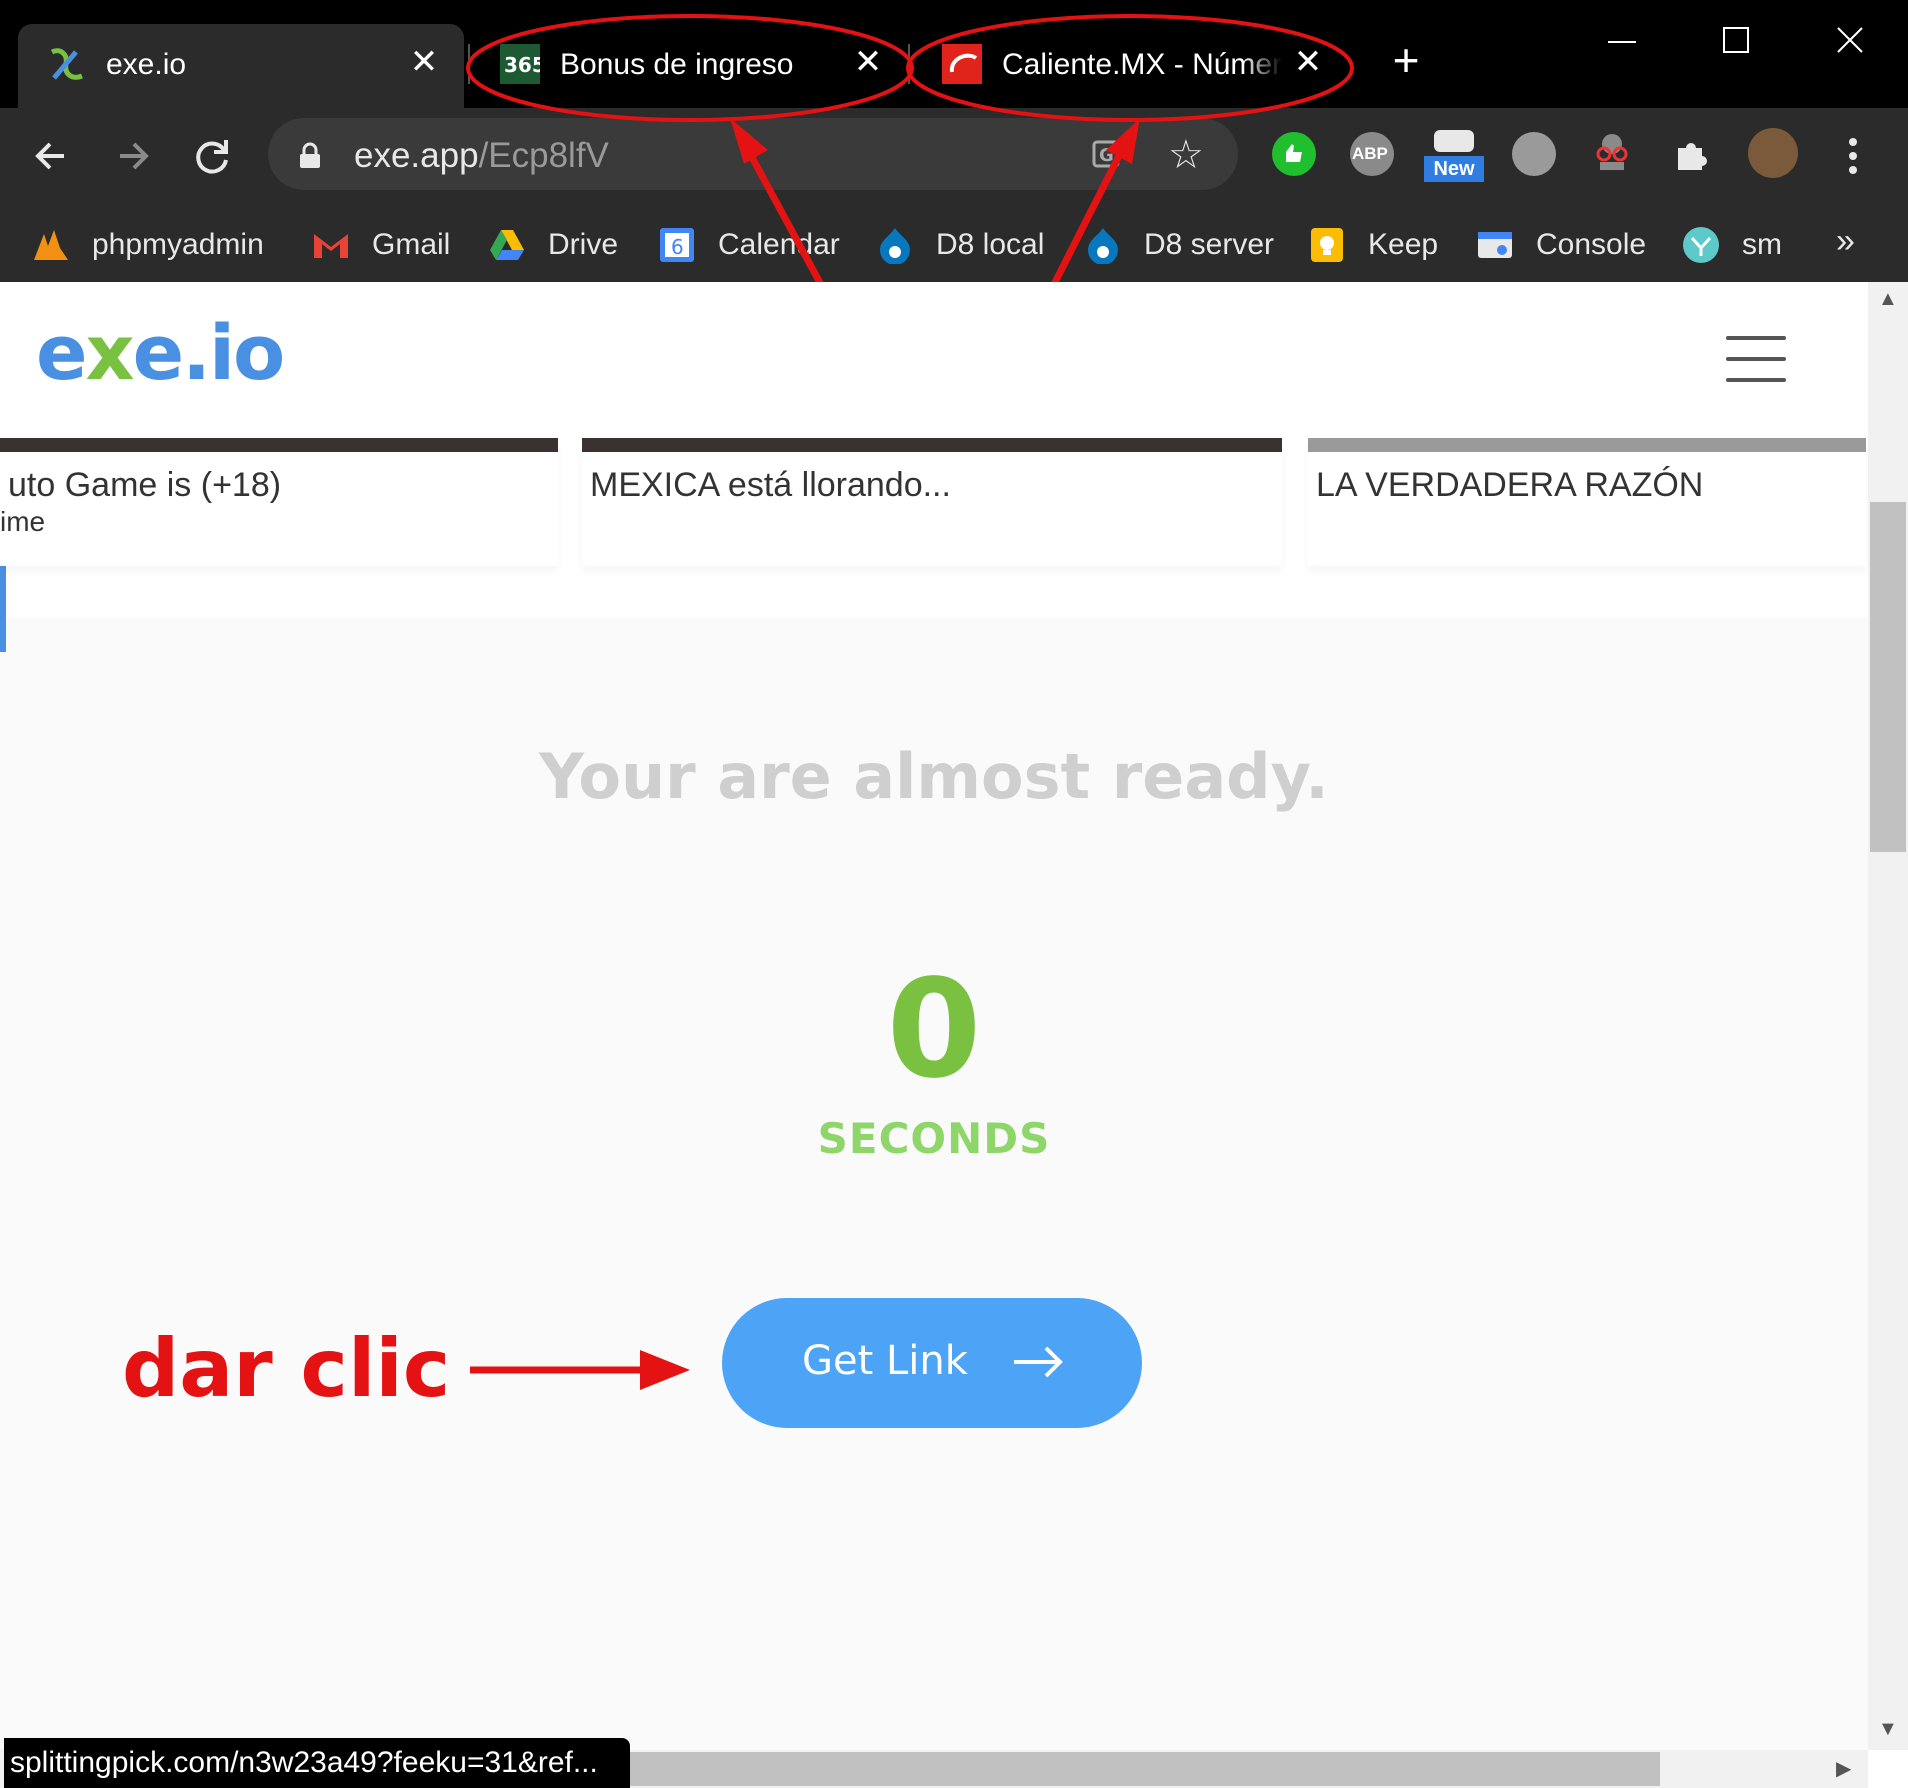  Describe the element at coordinates (1888, 1016) in the screenshot. I see `vertical-scrollbar: ▲ ▼` at that location.